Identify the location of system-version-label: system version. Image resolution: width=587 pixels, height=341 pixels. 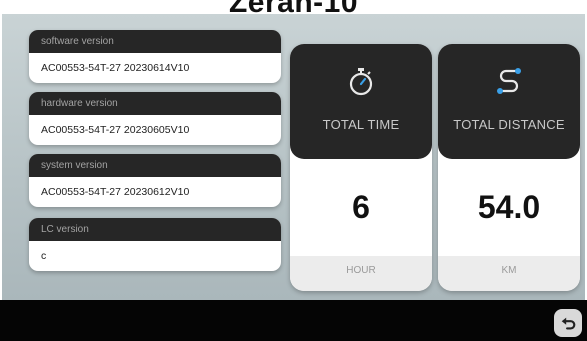
(155, 165).